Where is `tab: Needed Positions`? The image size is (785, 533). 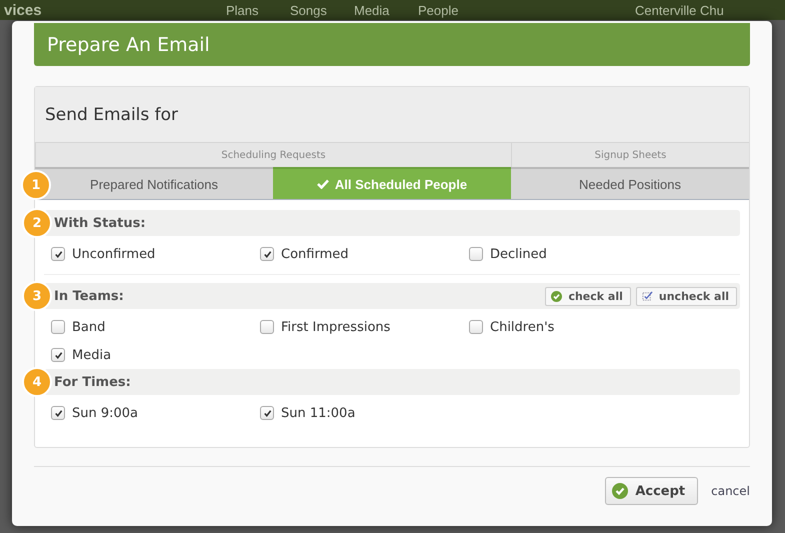 tab: Needed Positions is located at coordinates (630, 183).